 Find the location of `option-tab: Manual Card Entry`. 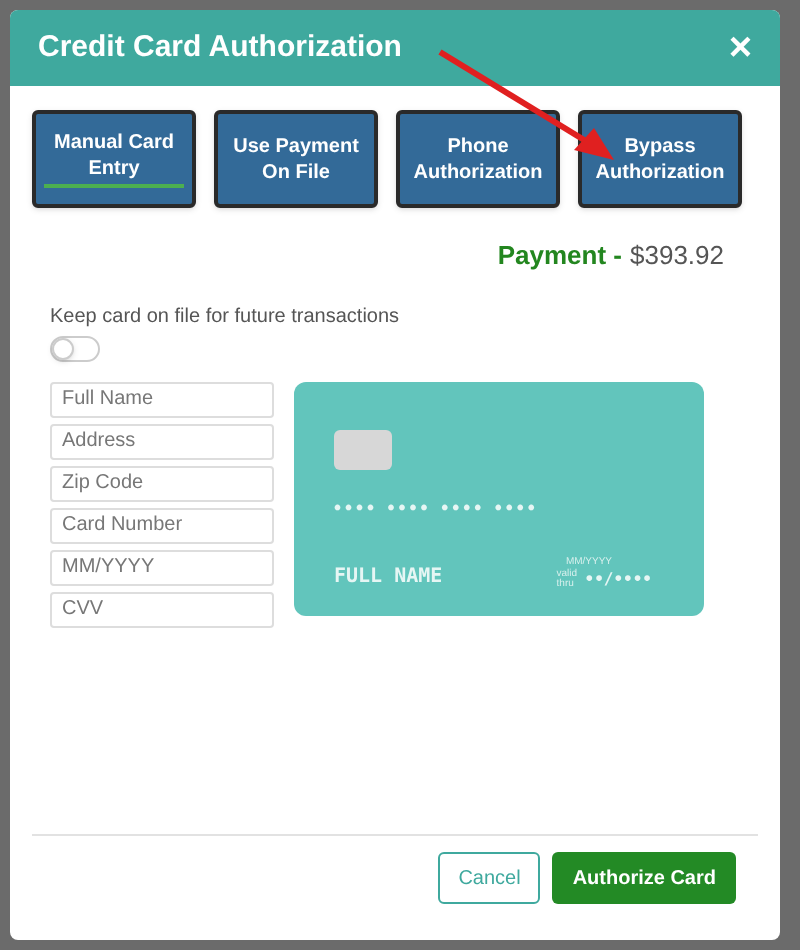

option-tab: Manual Card Entry is located at coordinates (114, 159).